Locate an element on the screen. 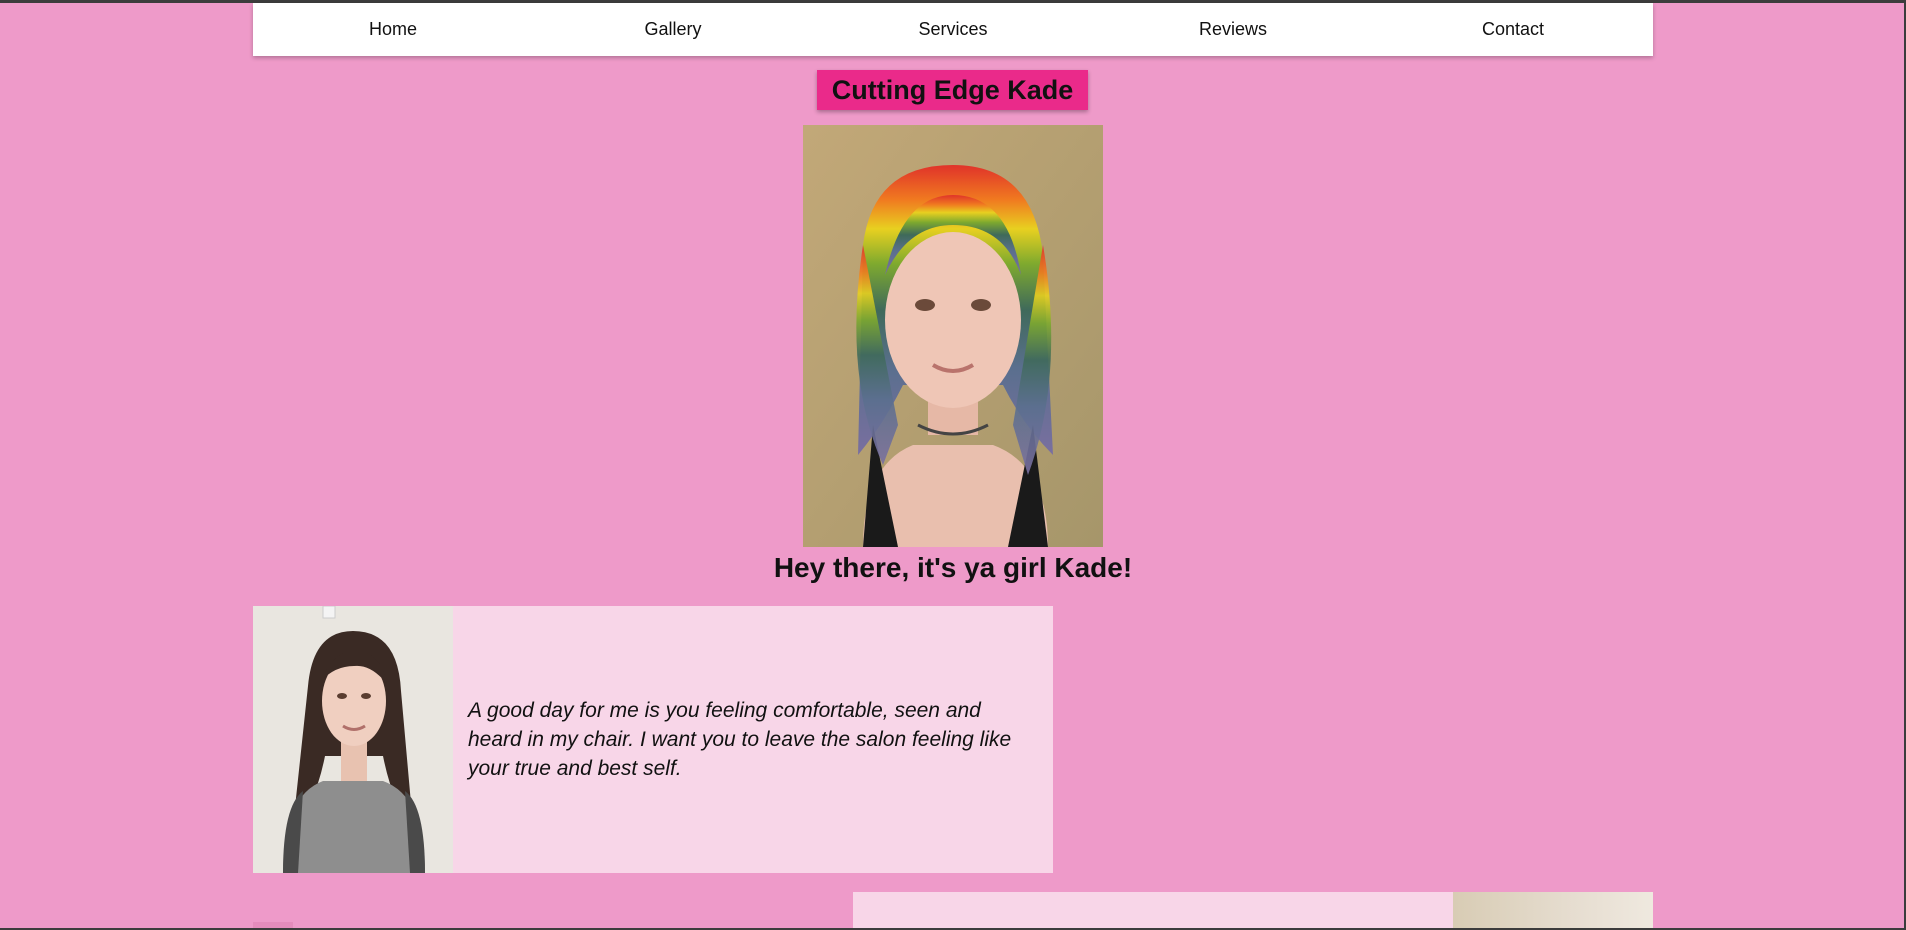 The height and width of the screenshot is (930, 1906). top-navigation-bar: Home Gallery Services Reviews Contact is located at coordinates (953, 29).